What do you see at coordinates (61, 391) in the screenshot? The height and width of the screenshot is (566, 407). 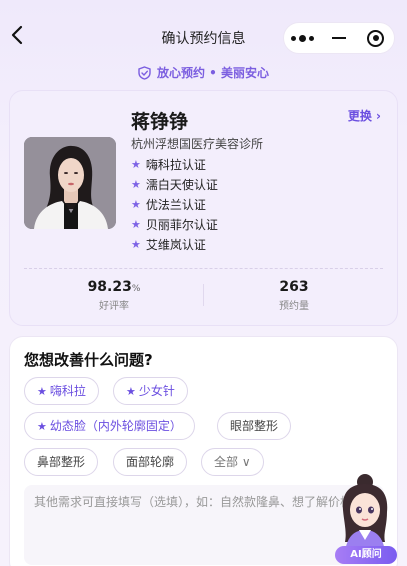 I see `concern-chip: ★ 嗨科拉` at bounding box center [61, 391].